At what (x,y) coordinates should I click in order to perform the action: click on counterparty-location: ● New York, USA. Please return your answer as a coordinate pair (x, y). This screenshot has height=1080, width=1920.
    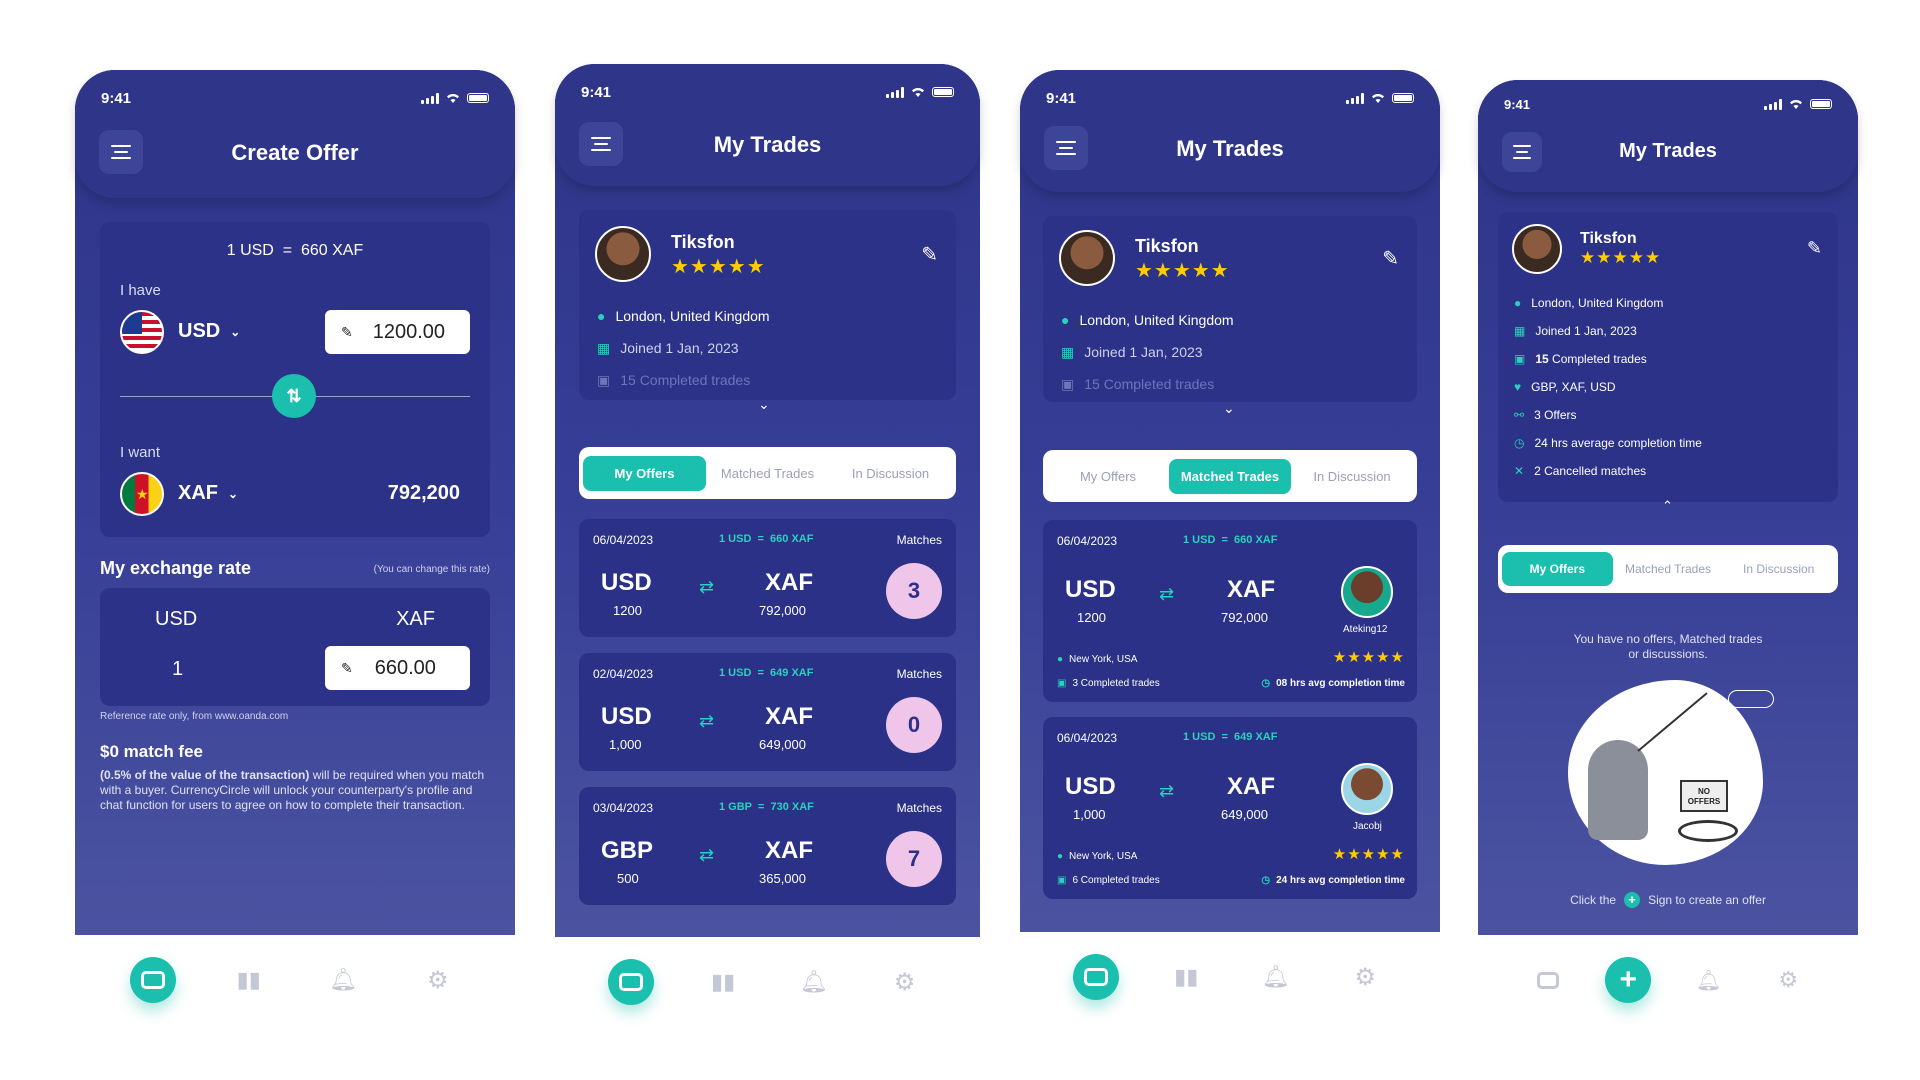
    Looking at the image, I should click on (1097, 856).